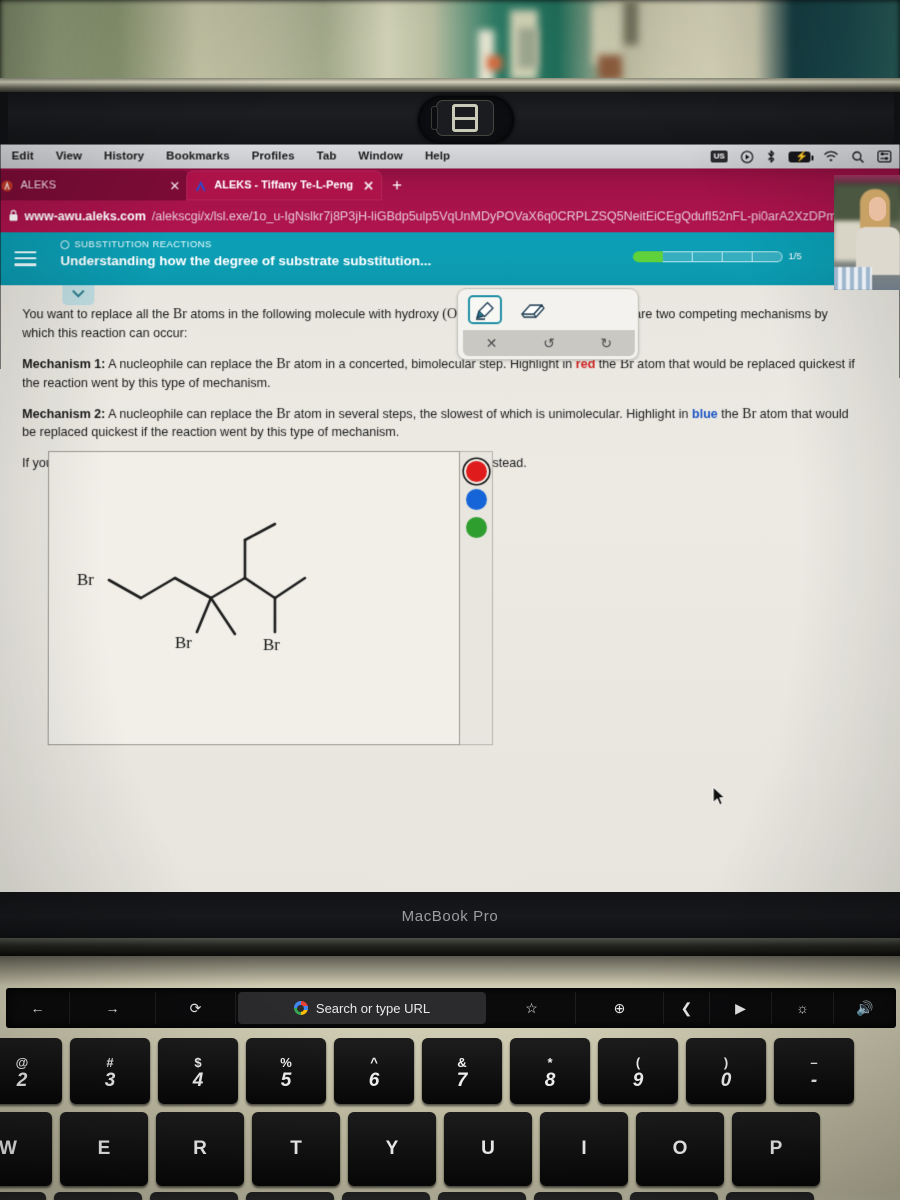  I want to click on browser-tab-inactive: ALEKS ✕, so click(94, 185).